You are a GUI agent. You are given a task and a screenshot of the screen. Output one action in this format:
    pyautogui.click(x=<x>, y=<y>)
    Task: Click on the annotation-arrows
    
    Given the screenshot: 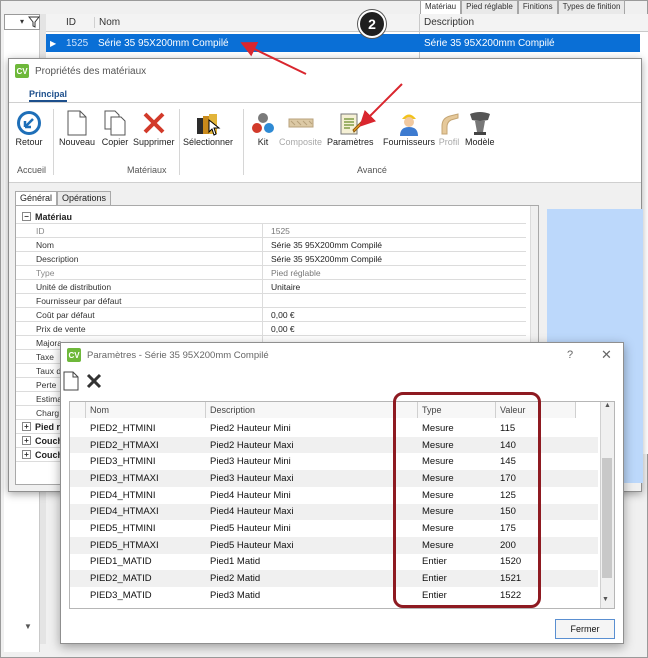 What is the action you would take?
    pyautogui.click(x=321, y=84)
    